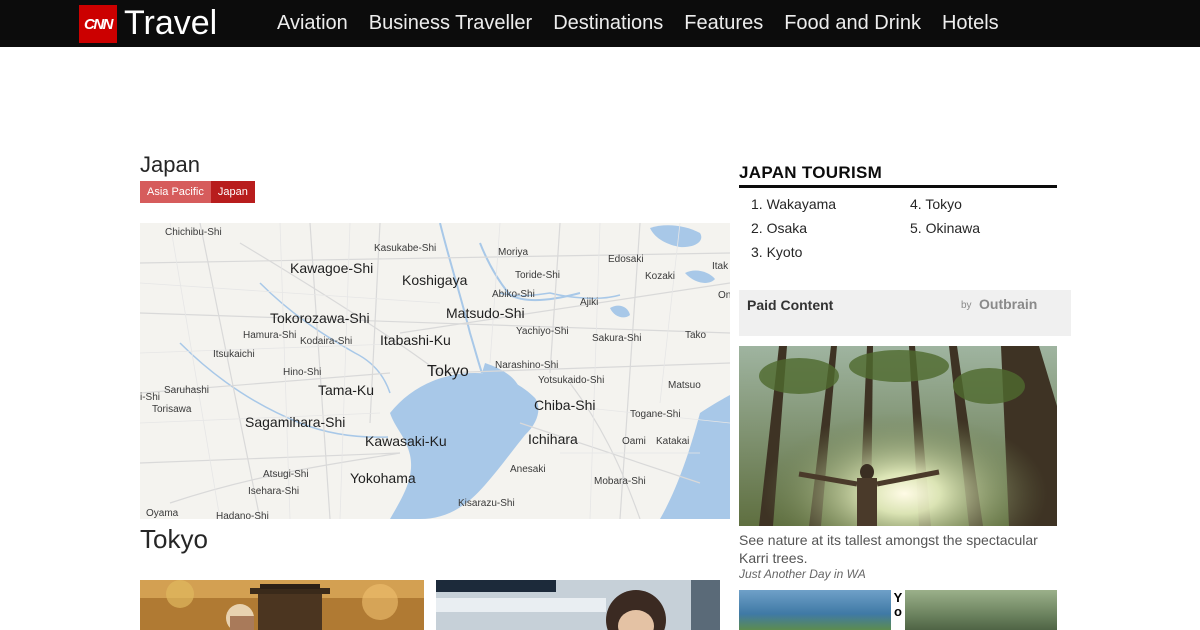  Describe the element at coordinates (406, 441) in the screenshot. I see `map-label-kawasaki: Kawasaki-Ku` at that location.